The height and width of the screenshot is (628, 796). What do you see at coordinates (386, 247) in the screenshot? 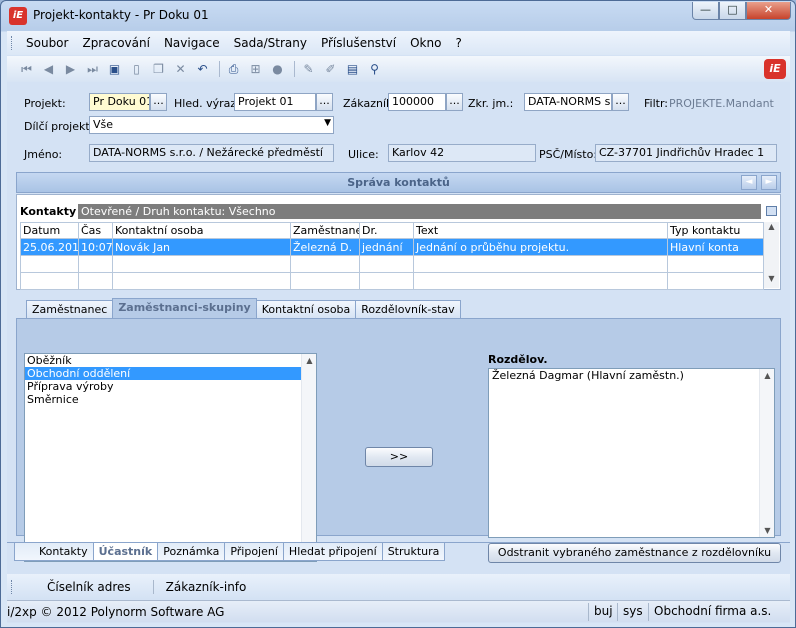
I see `table-cell: jednání` at bounding box center [386, 247].